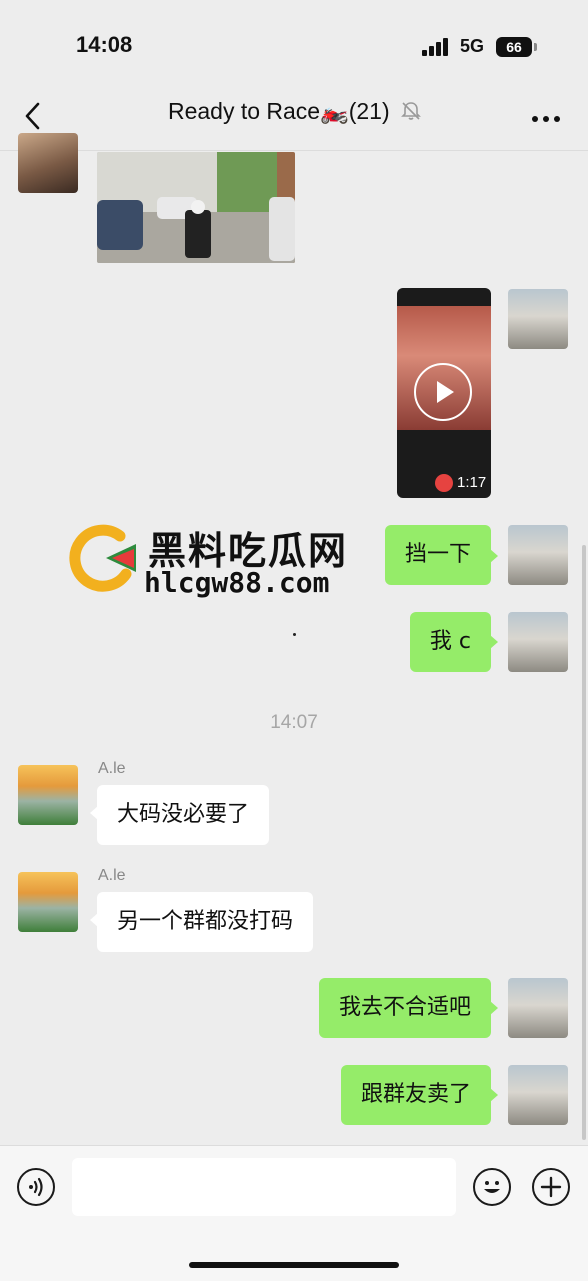  What do you see at coordinates (183, 815) in the screenshot?
I see `message-bubble: 大码没必要了` at bounding box center [183, 815].